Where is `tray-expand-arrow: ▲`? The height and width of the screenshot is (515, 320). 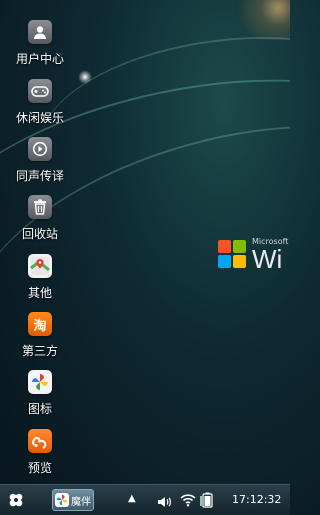
tray-expand-arrow: ▲ is located at coordinates (132, 498).